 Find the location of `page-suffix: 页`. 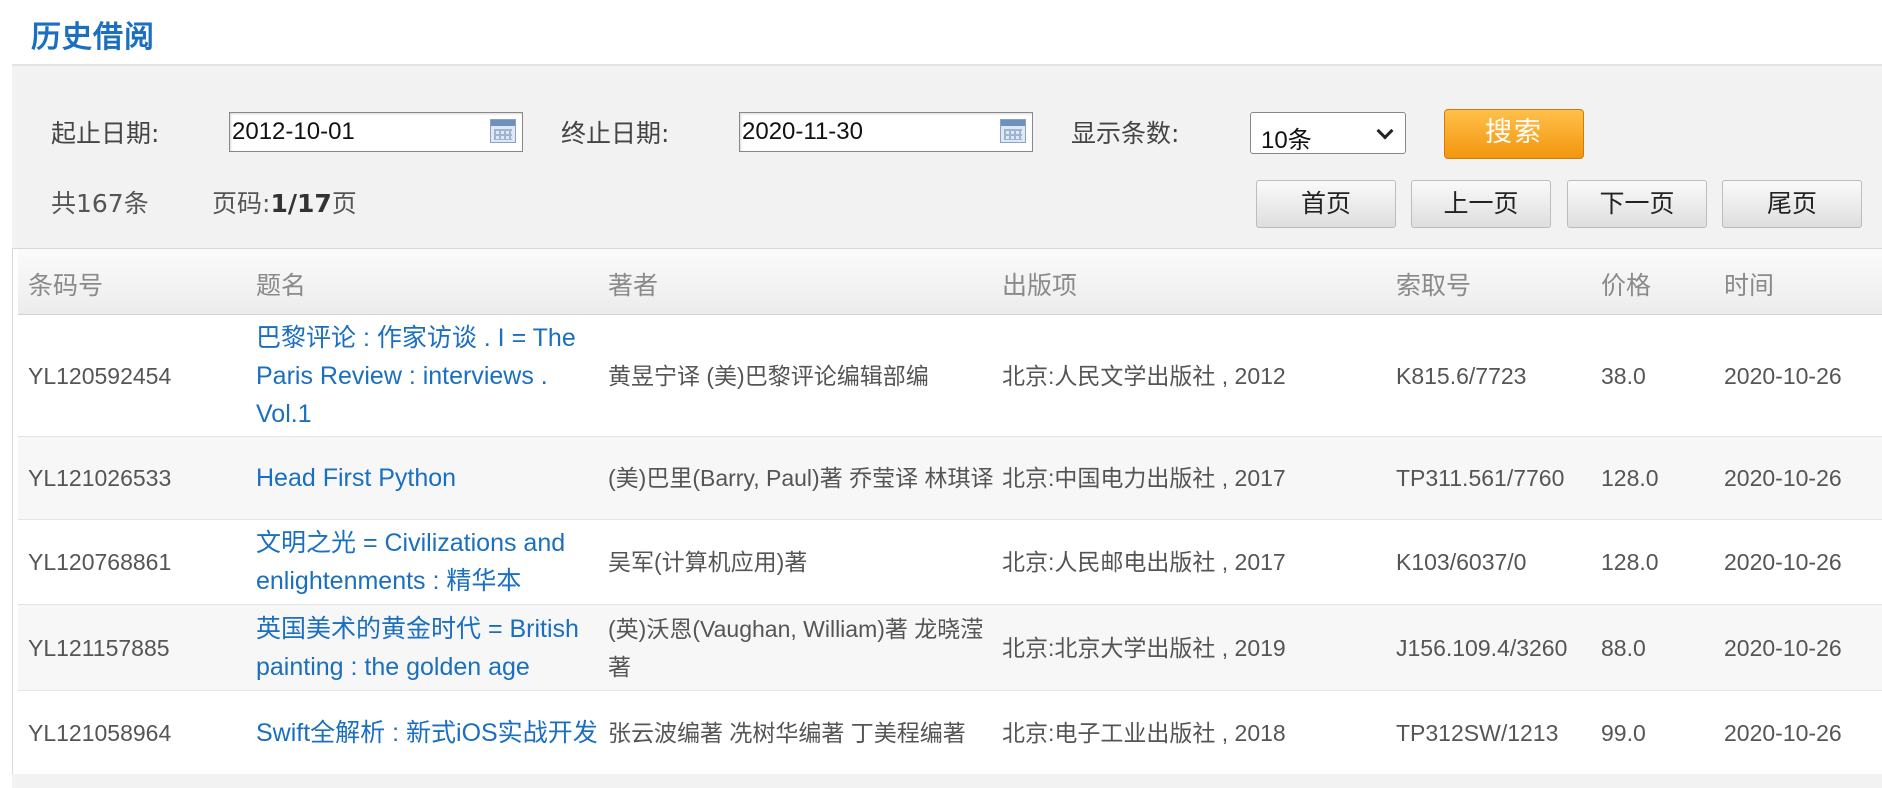

page-suffix: 页 is located at coordinates (344, 203).